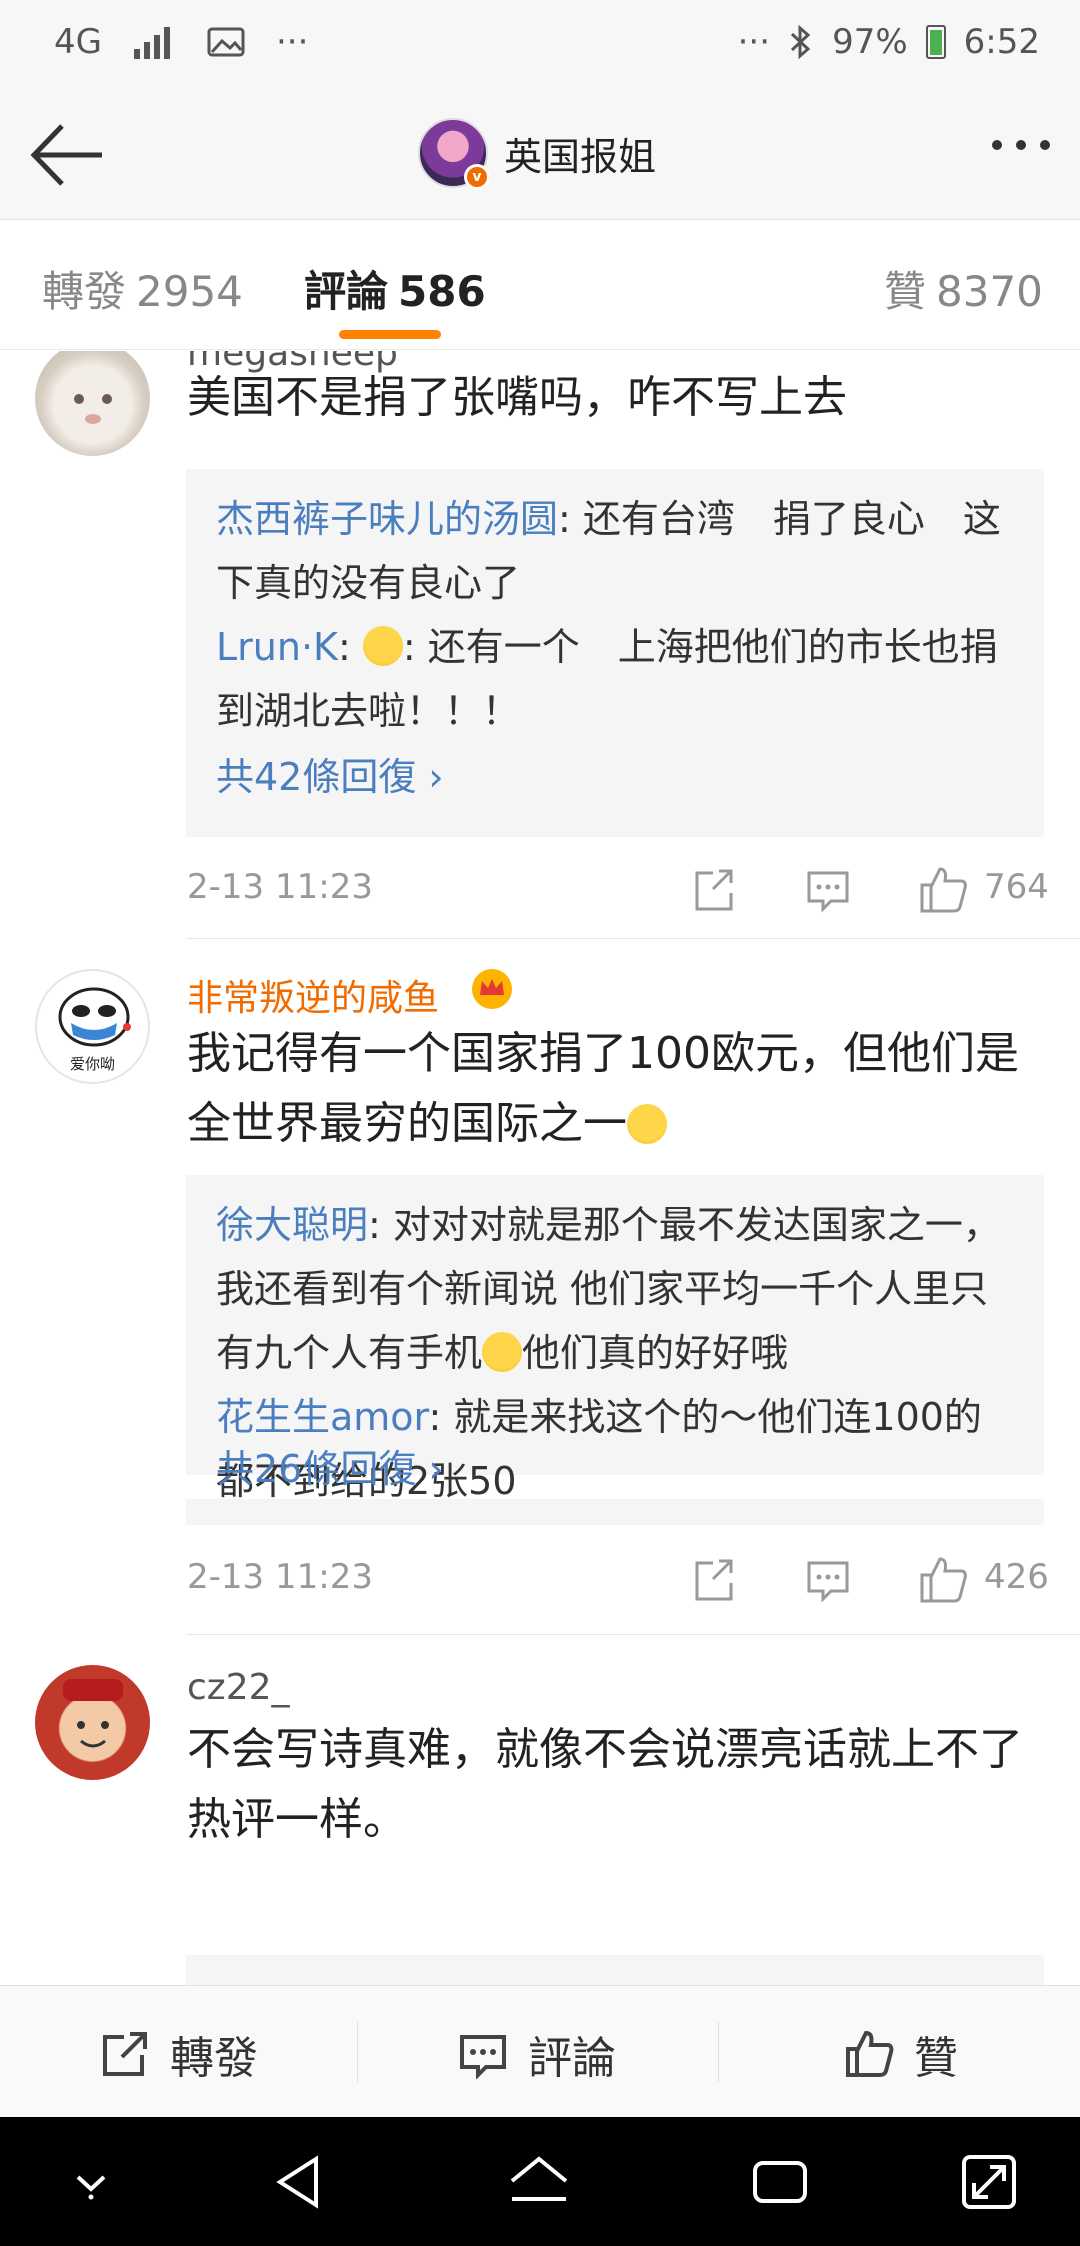 The width and height of the screenshot is (1080, 2246). I want to click on more-notifications: ···, so click(292, 42).